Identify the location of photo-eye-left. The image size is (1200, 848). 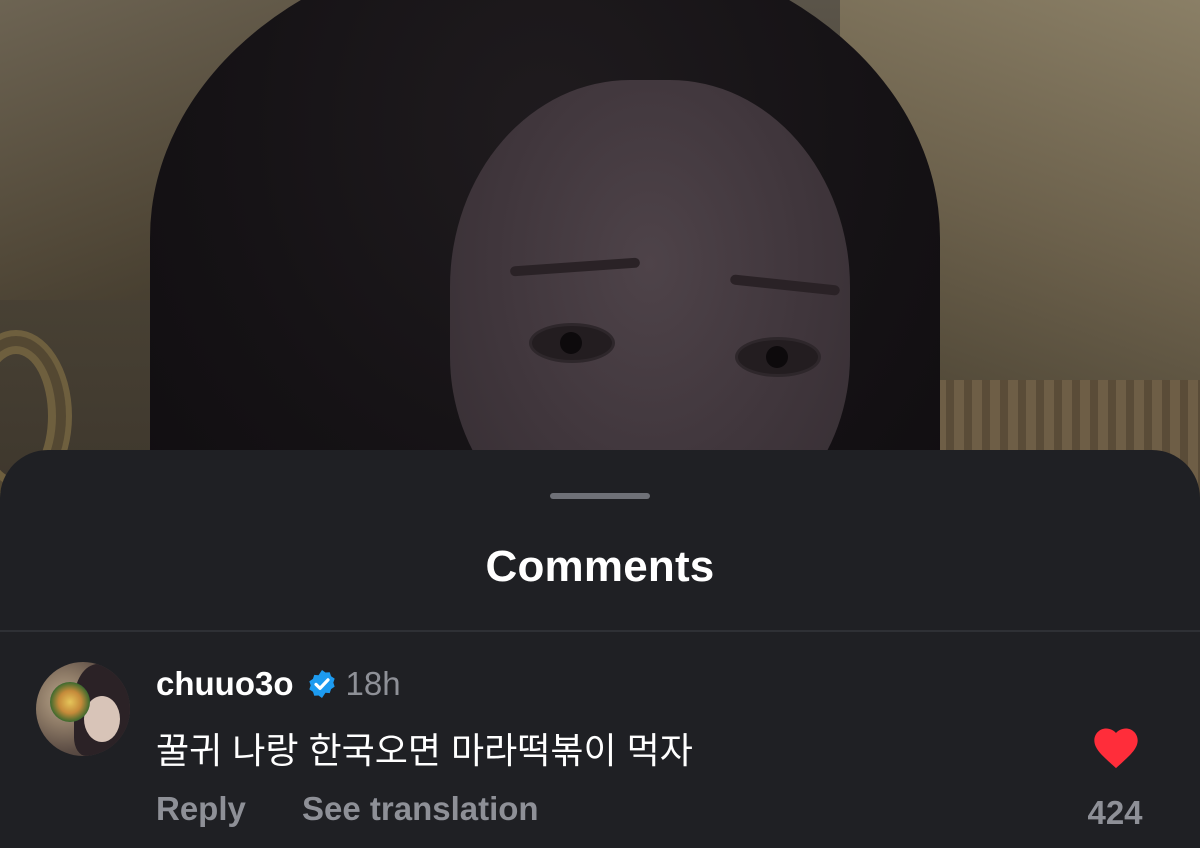
(572, 343).